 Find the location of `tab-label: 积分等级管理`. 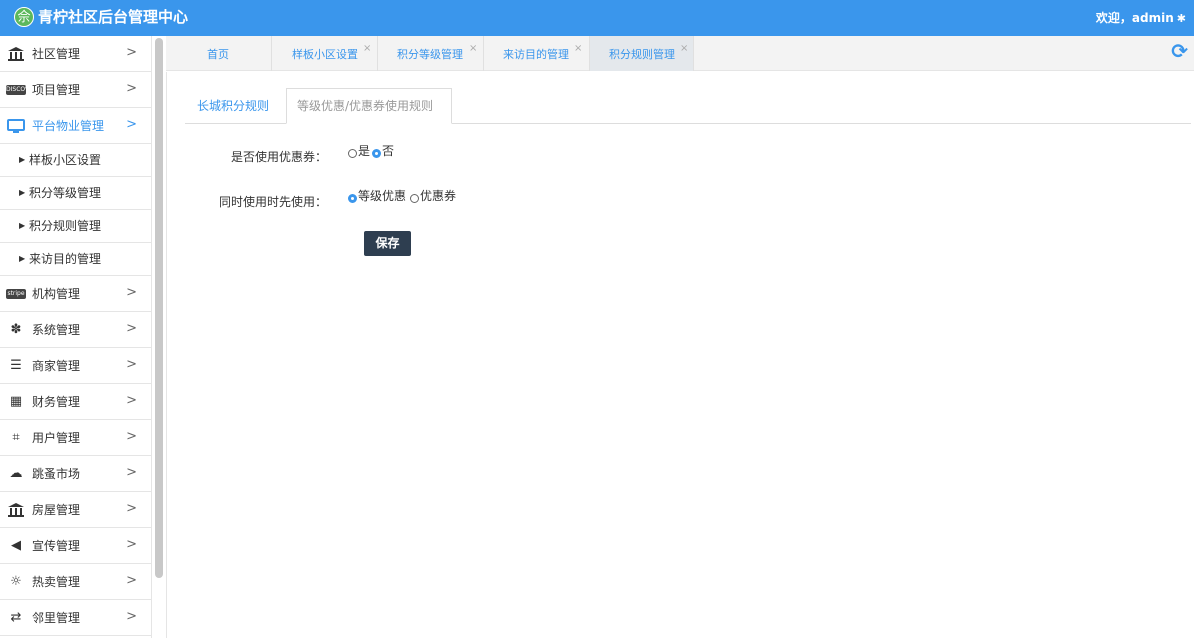

tab-label: 积分等级管理 is located at coordinates (430, 54).